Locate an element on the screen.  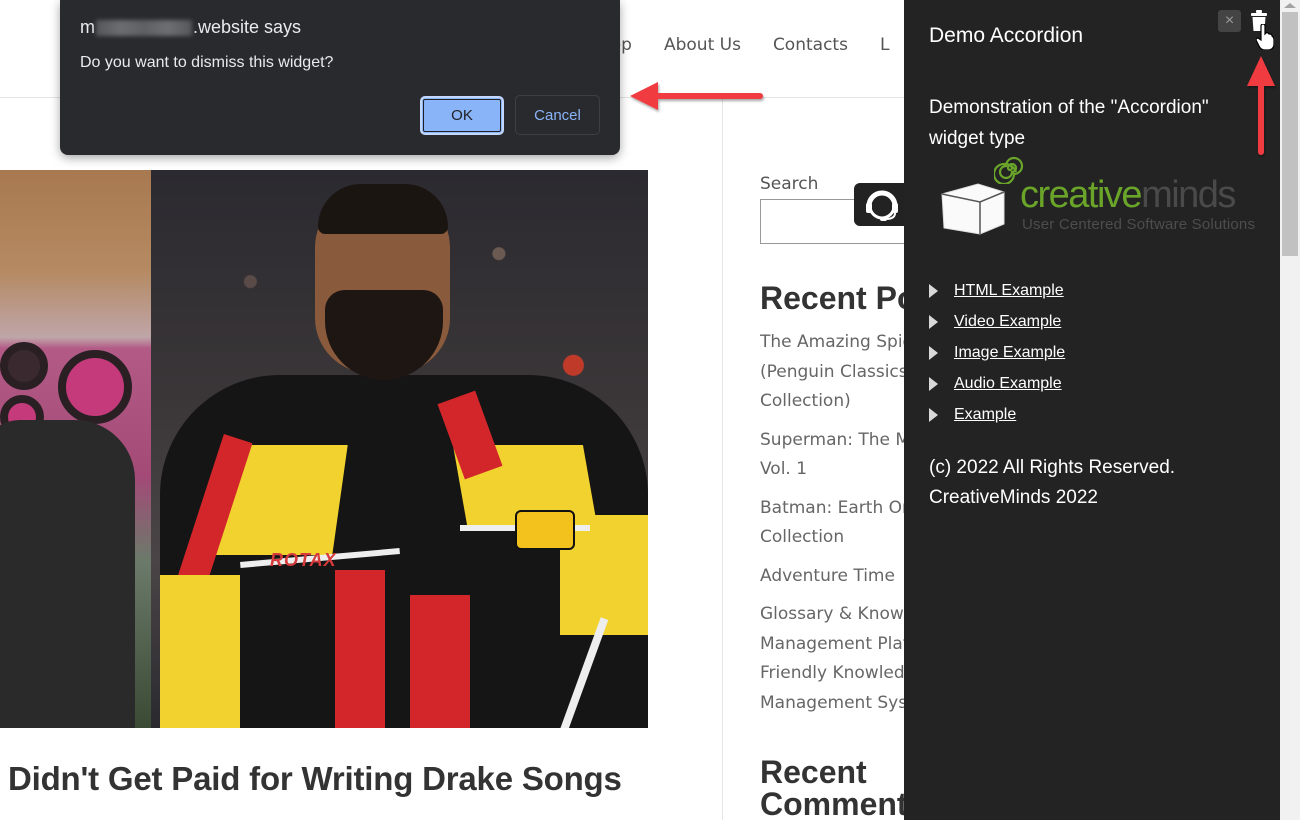
logo-brand-text: creativeminds is located at coordinates (1128, 195).